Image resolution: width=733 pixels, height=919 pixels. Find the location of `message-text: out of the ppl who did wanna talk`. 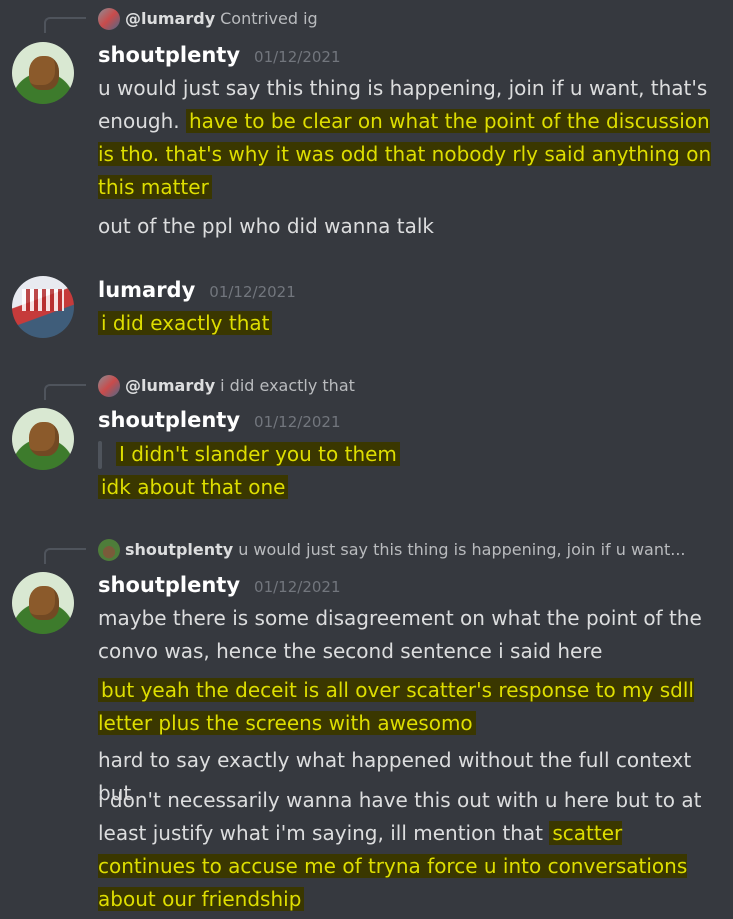

message-text: out of the ppl who did wanna talk is located at coordinates (266, 226).